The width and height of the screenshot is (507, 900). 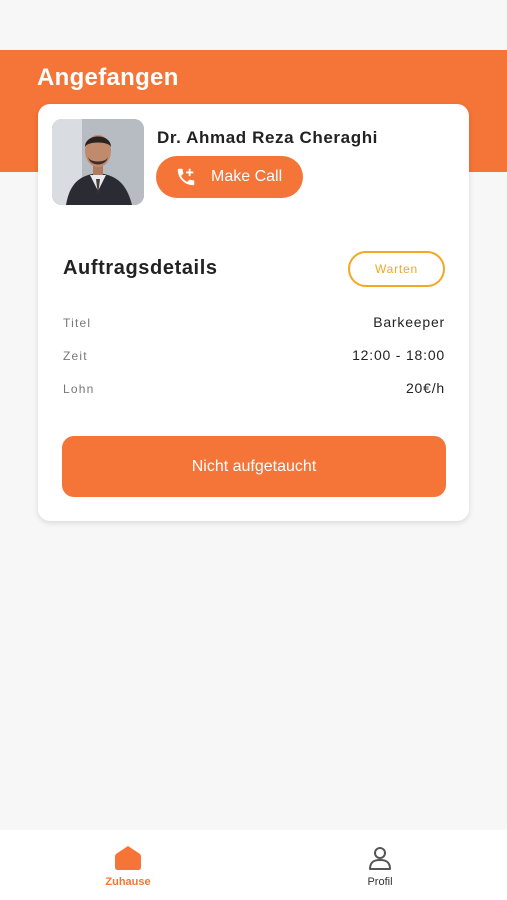 What do you see at coordinates (253, 865) in the screenshot?
I see `bottom-nav: Zuhause Profil` at bounding box center [253, 865].